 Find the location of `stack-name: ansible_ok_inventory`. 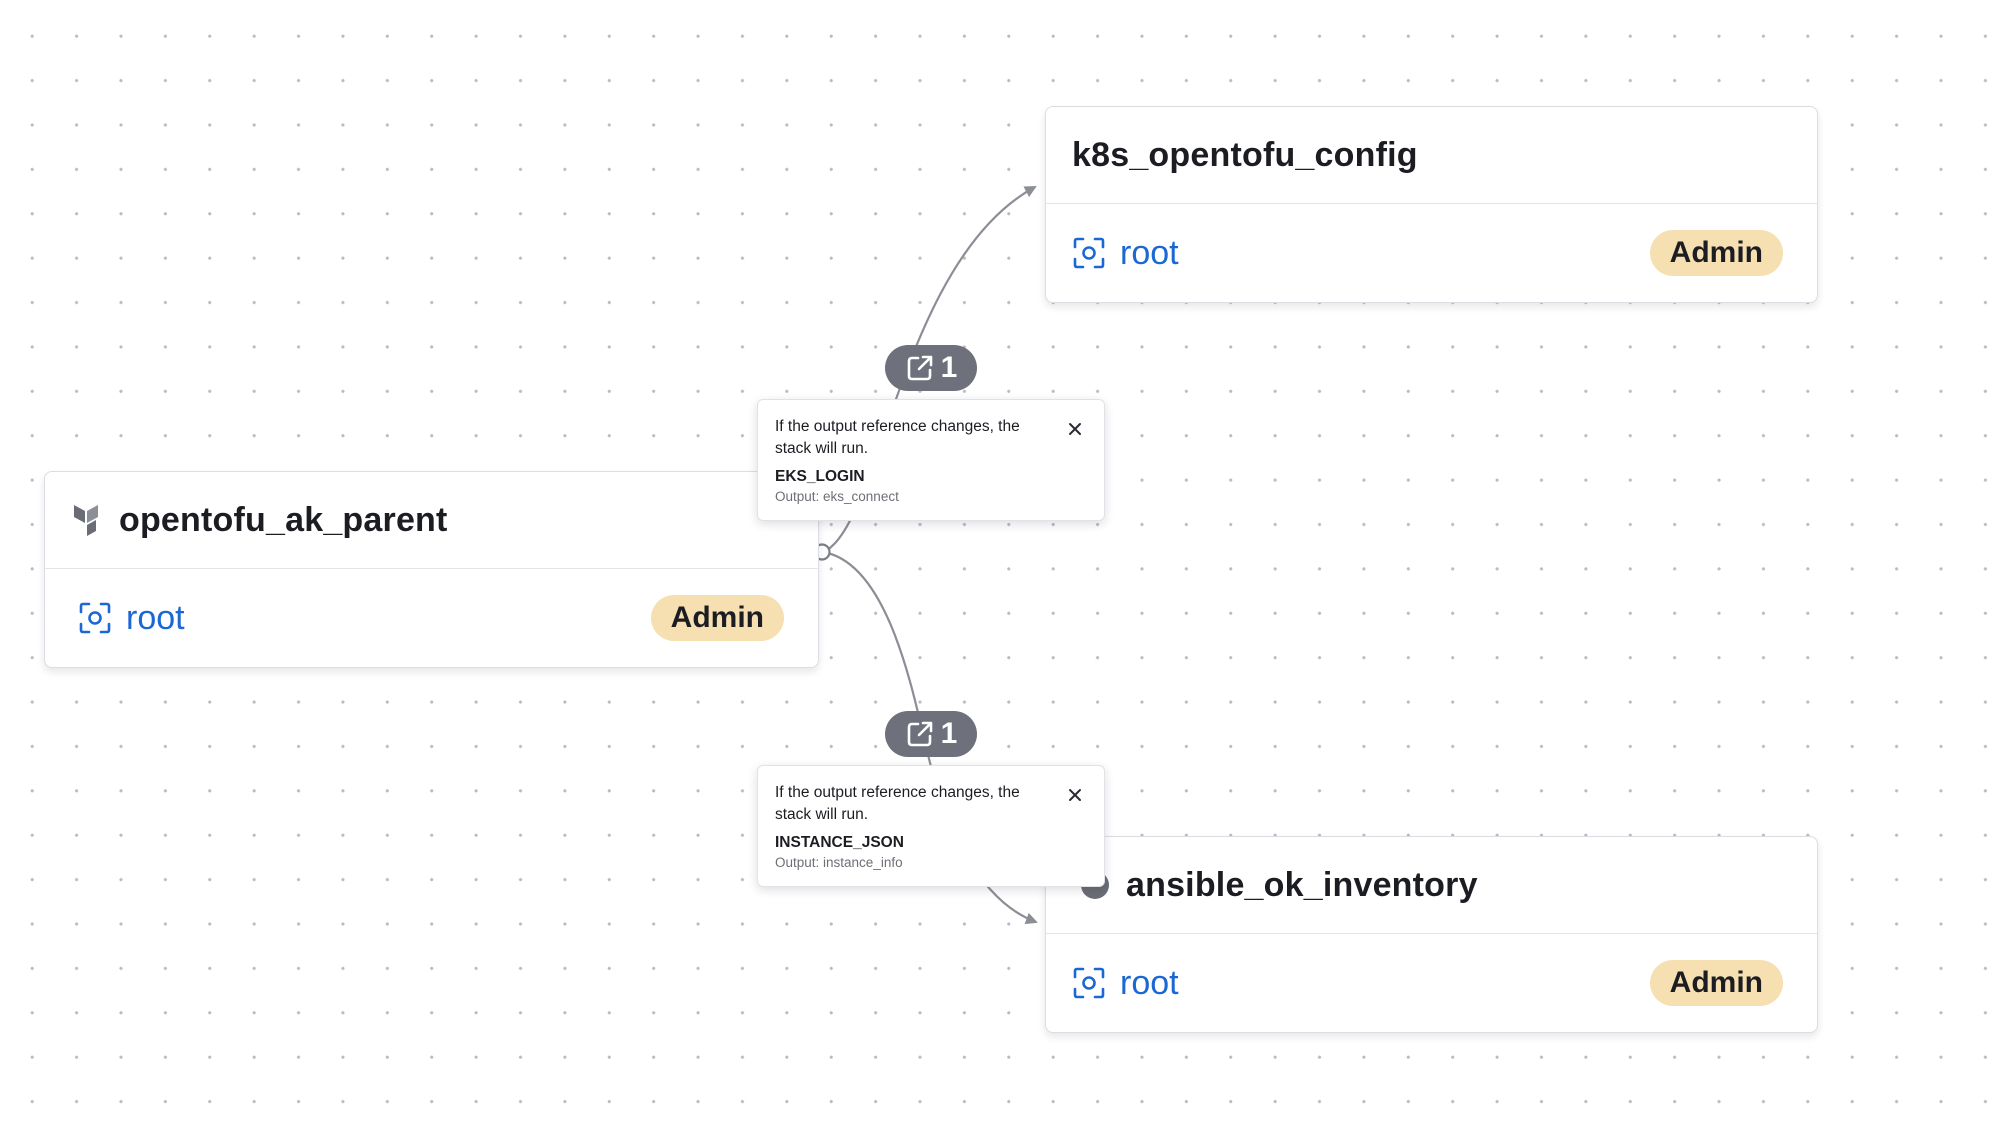

stack-name: ansible_ok_inventory is located at coordinates (1302, 885).